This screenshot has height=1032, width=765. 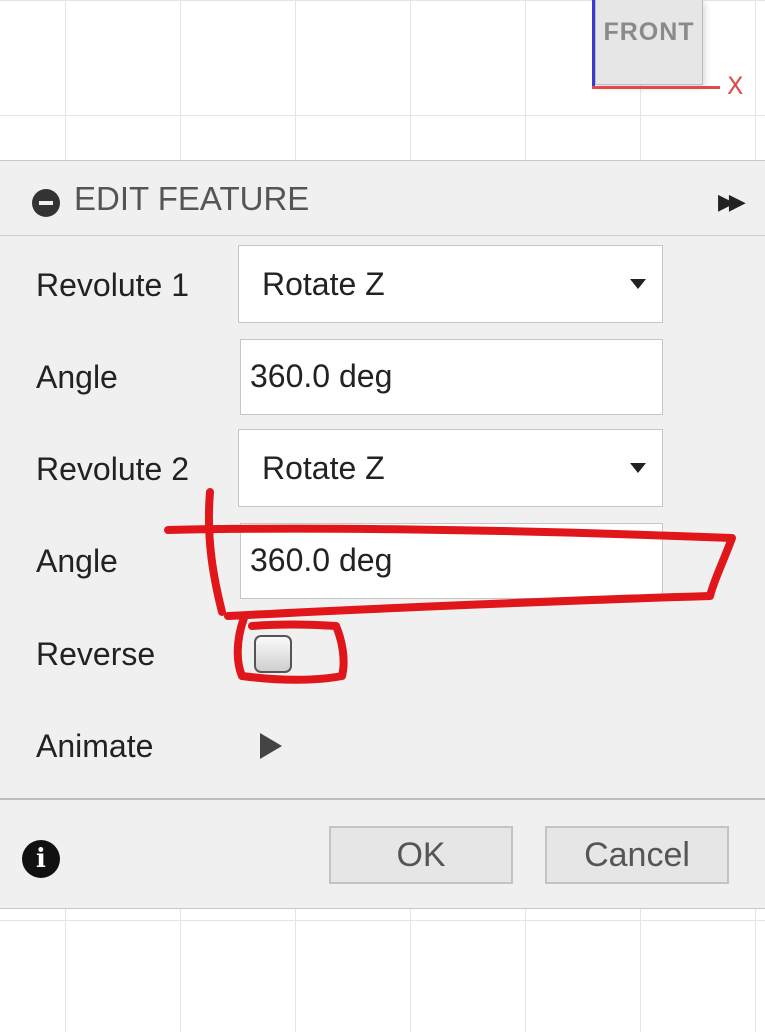 What do you see at coordinates (95, 746) in the screenshot?
I see `animate-label: Animate` at bounding box center [95, 746].